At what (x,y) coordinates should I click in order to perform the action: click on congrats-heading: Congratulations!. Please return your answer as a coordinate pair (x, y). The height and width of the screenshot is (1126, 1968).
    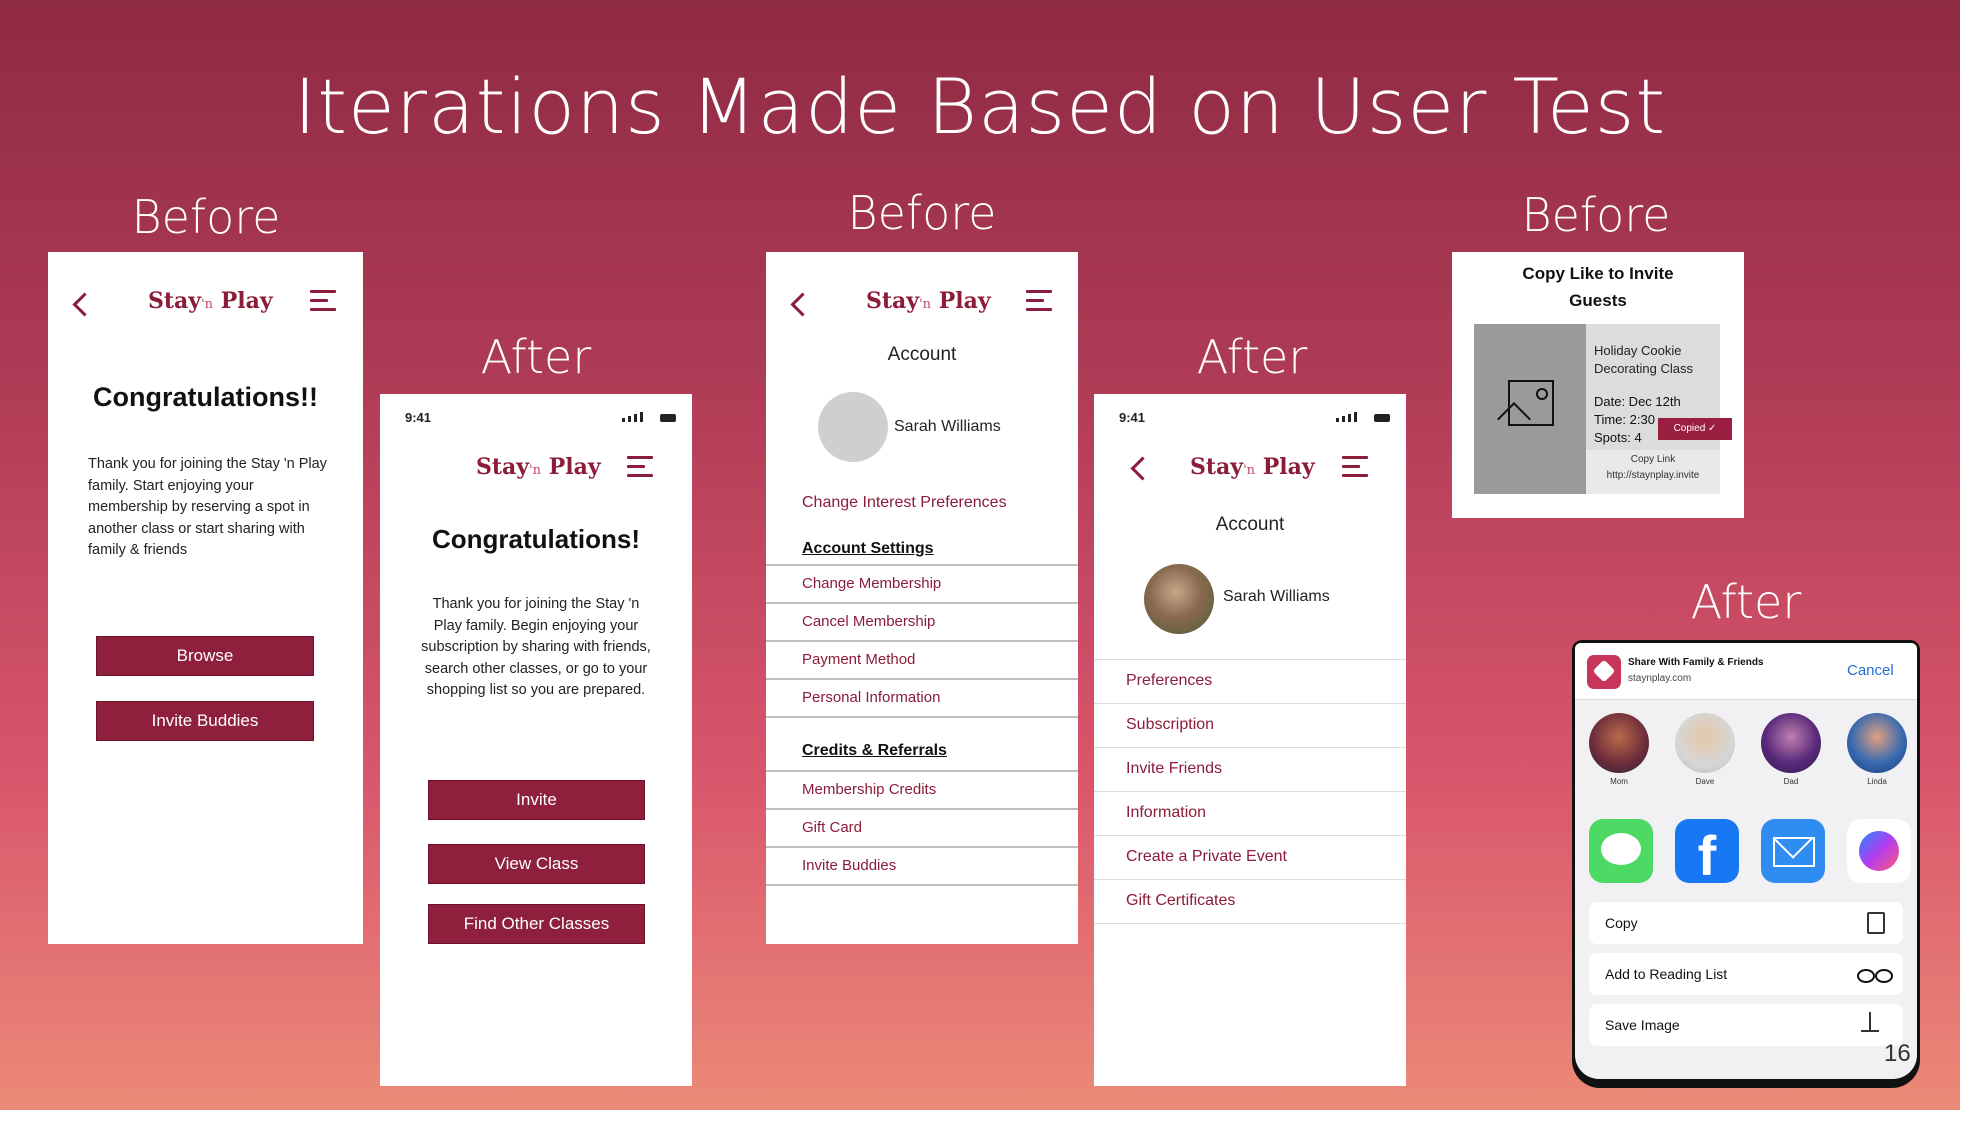
    Looking at the image, I should click on (536, 539).